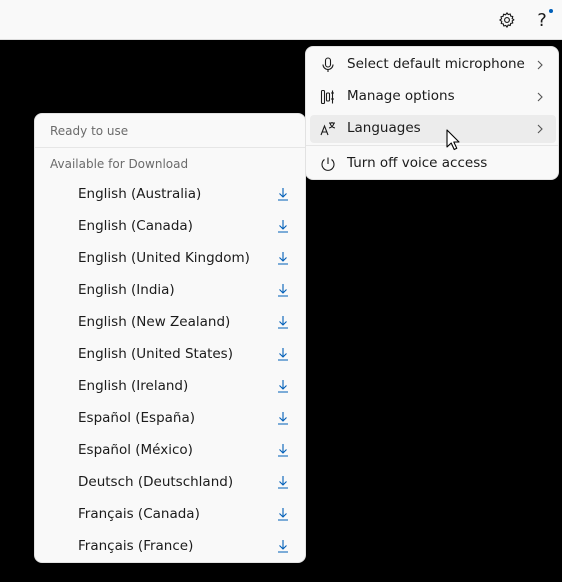  Describe the element at coordinates (154, 322) in the screenshot. I see `language-label: English (New Zealand)` at that location.